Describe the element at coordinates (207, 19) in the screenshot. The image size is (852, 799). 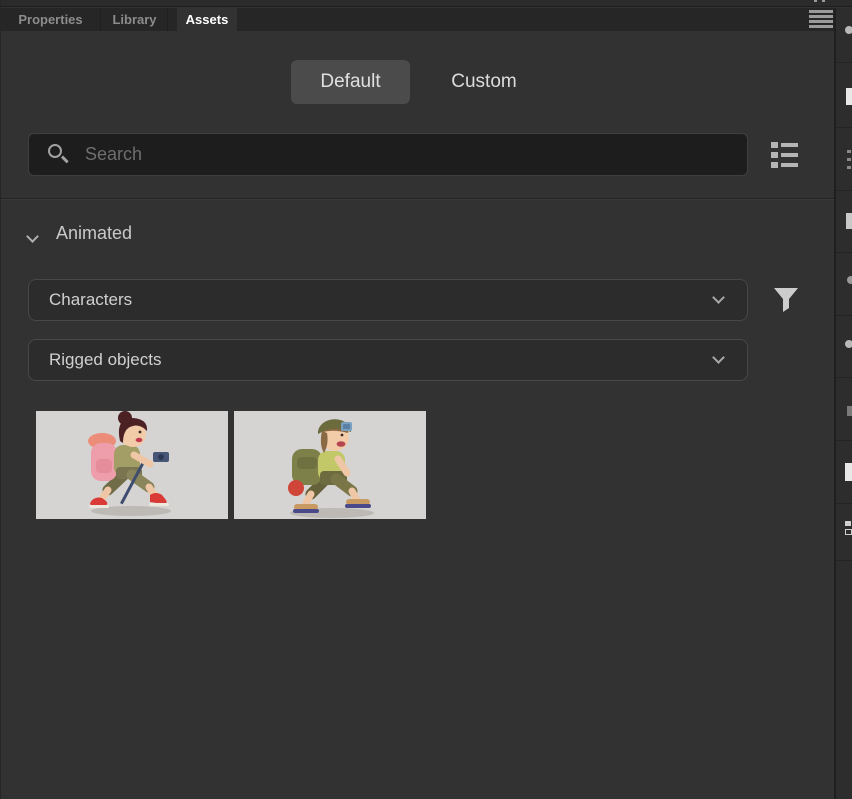
I see `tab-assets: Assets` at that location.